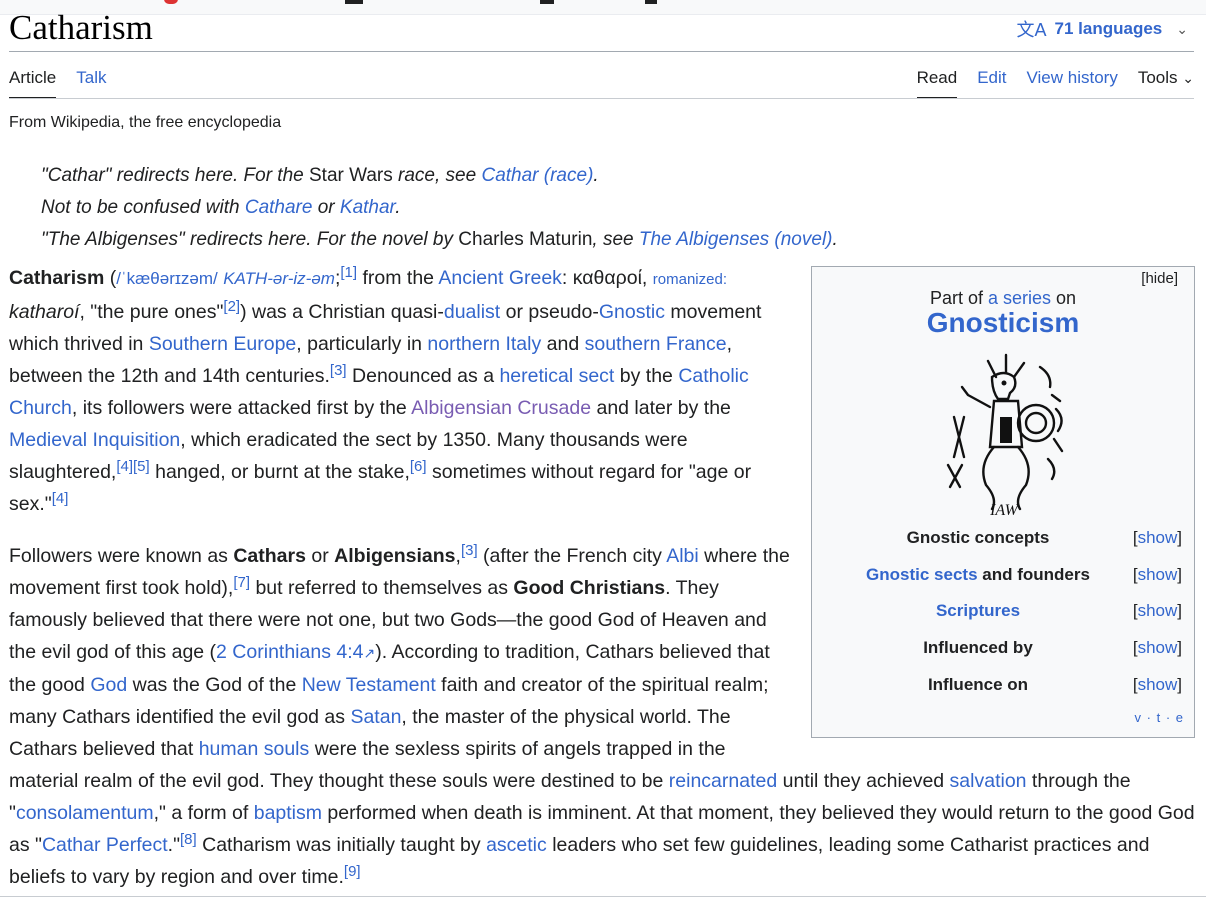  I want to click on link-satan: Satan, so click(375, 717).